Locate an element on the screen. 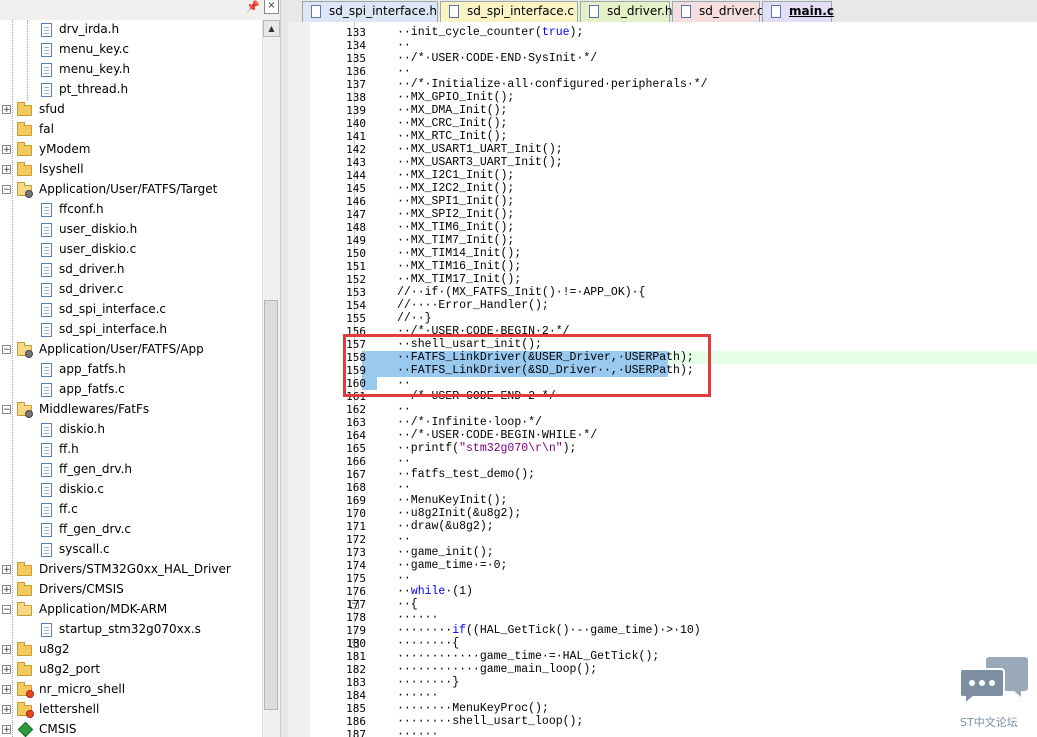  tree-folder-item: − Application/User/FATFS/Target is located at coordinates (131, 190).